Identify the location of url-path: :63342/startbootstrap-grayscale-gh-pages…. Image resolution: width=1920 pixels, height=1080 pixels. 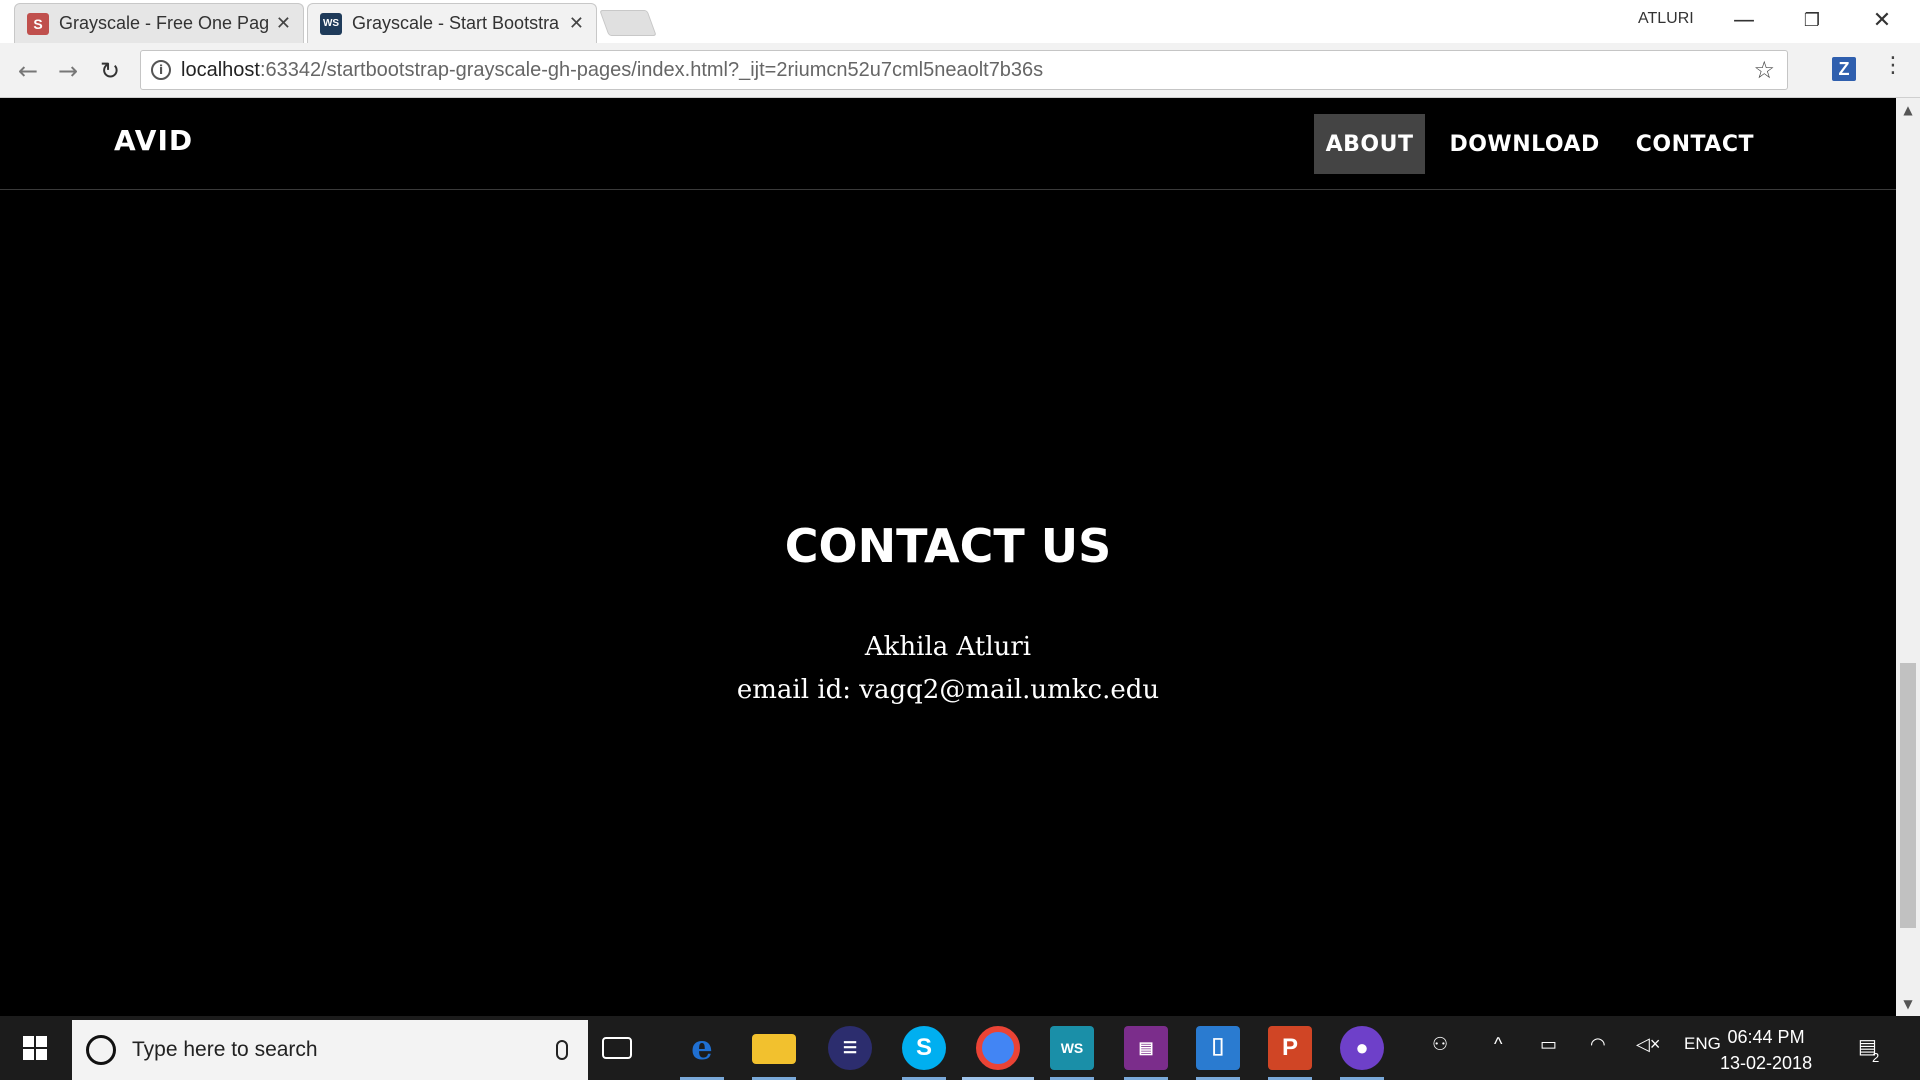
(651, 69).